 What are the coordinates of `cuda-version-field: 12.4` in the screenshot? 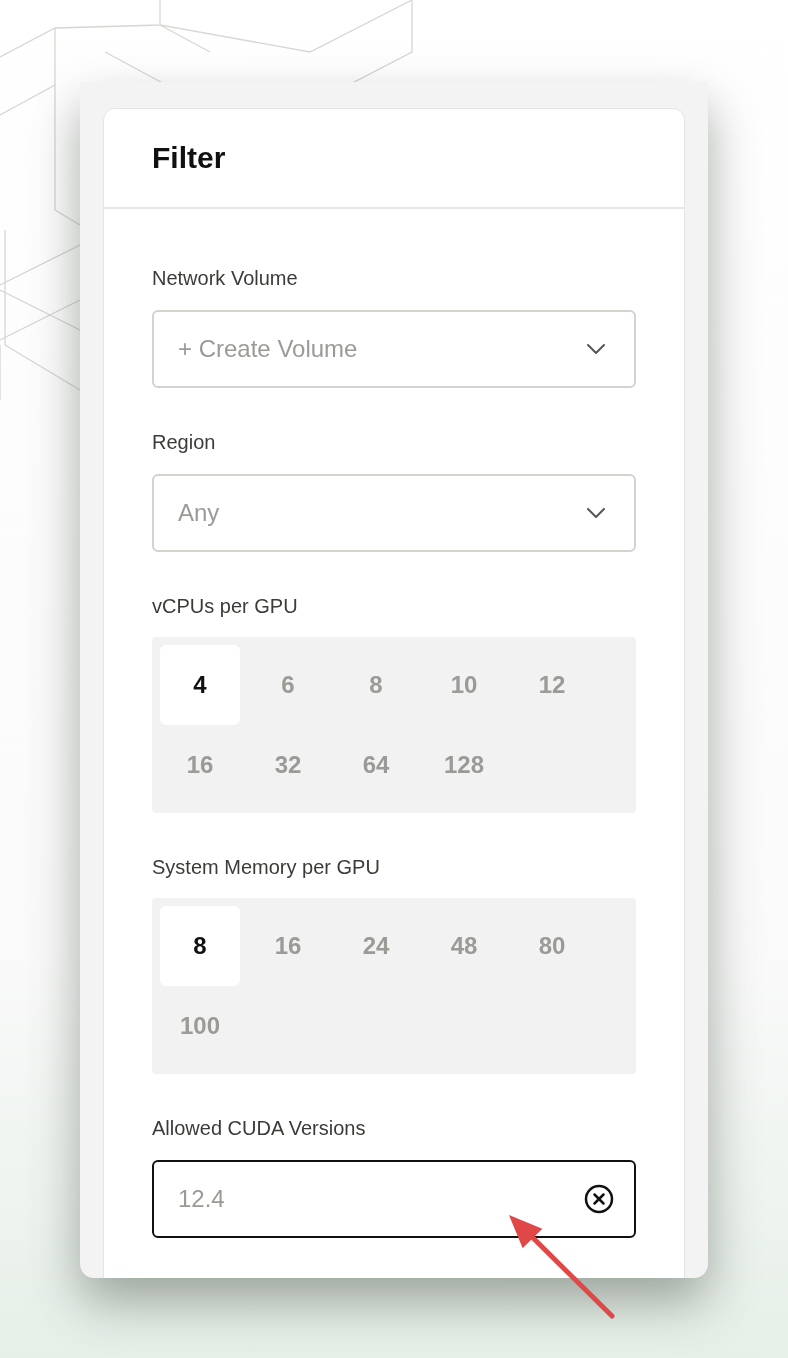 It's located at (394, 1199).